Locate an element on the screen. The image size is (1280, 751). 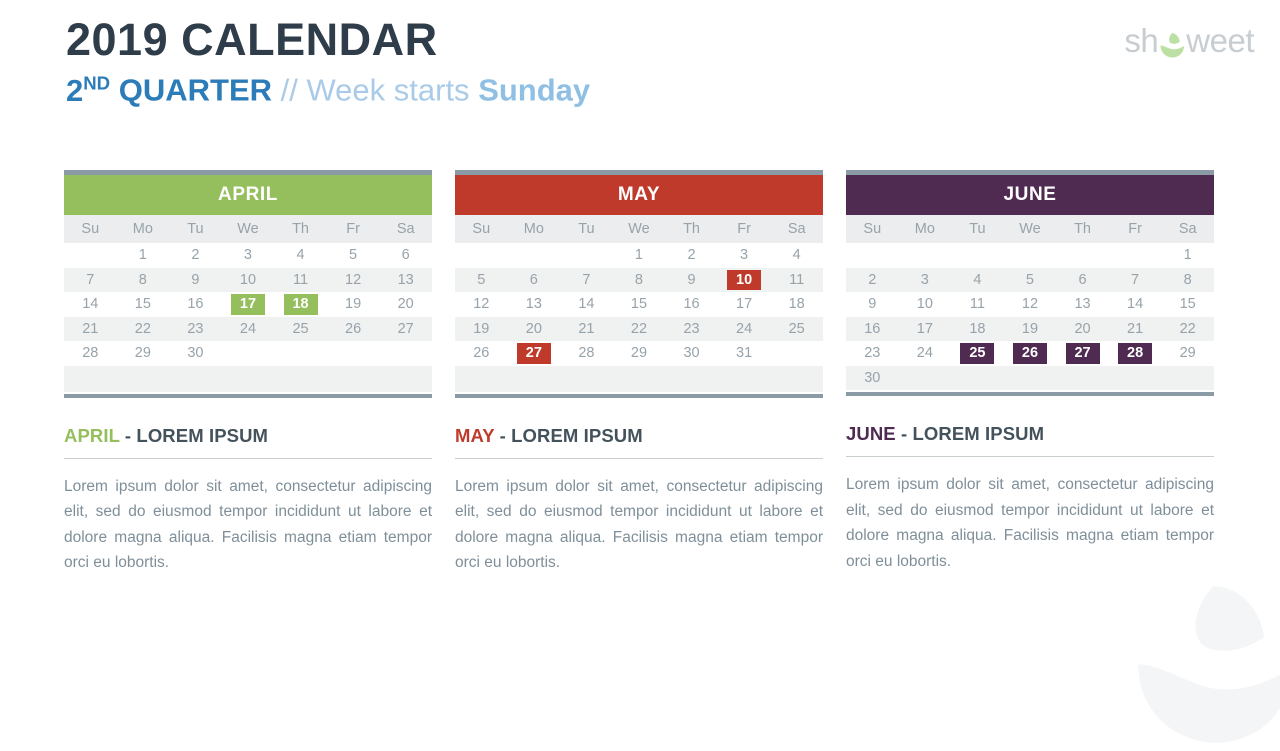
day-highlight-box: 26 is located at coordinates (1029, 353).